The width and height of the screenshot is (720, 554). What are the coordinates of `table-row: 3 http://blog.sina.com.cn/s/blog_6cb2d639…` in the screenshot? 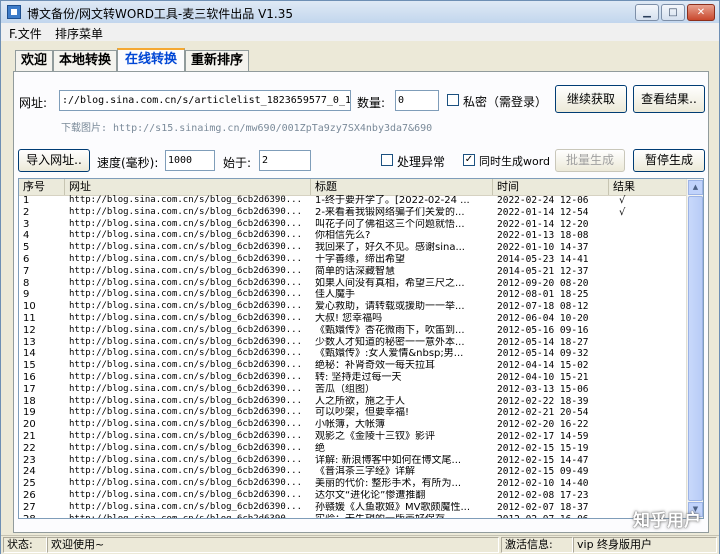 It's located at (352, 225).